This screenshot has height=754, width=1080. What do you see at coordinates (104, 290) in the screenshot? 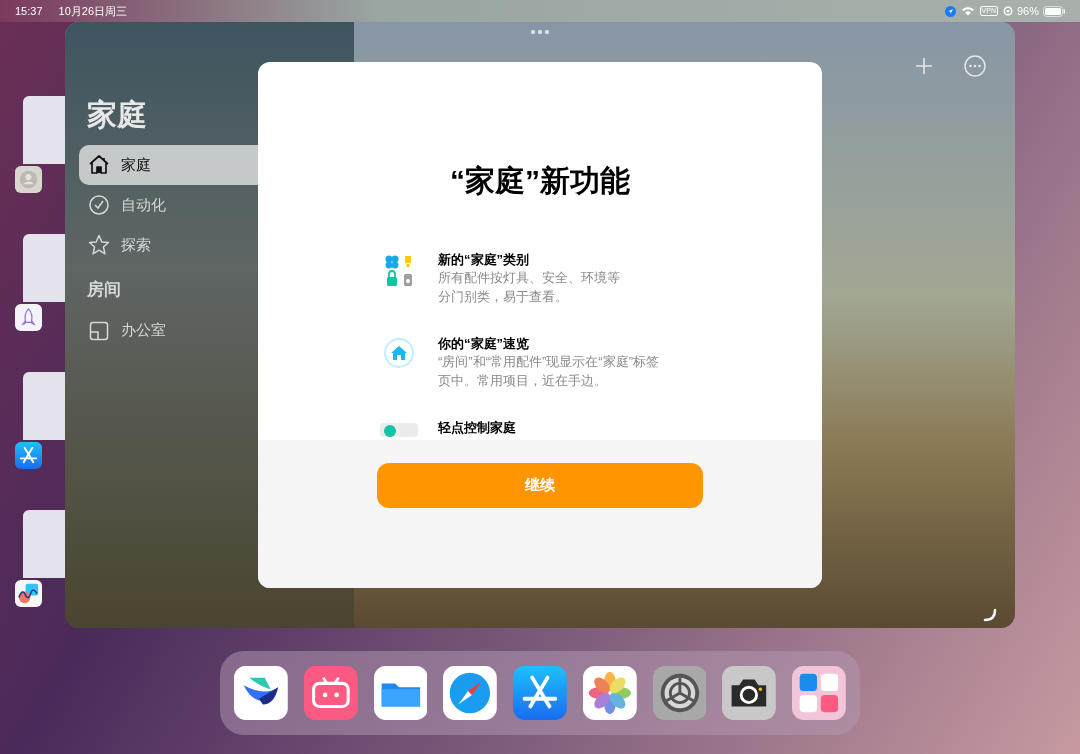
I see `section-heading: 房间` at bounding box center [104, 290].